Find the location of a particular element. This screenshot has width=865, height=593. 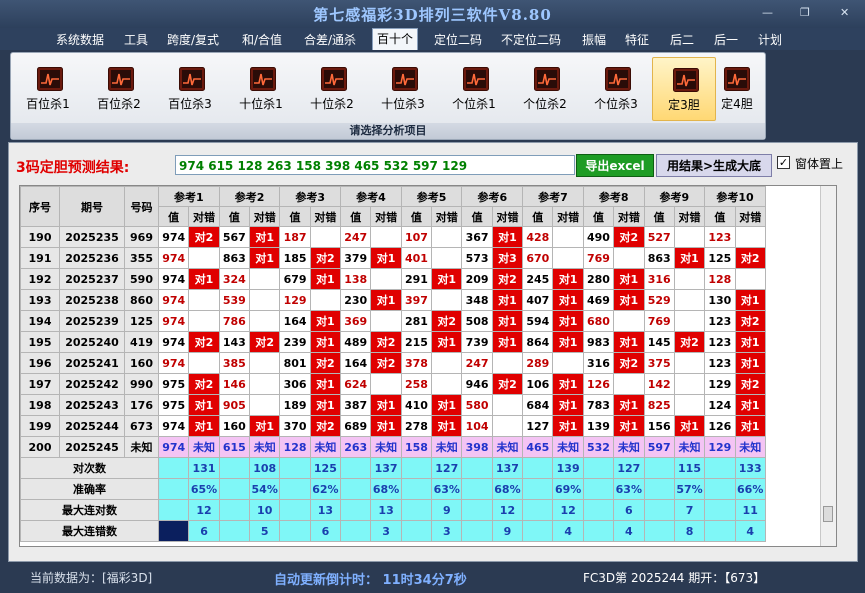

menu-item: 不定位二码 is located at coordinates (531, 39).